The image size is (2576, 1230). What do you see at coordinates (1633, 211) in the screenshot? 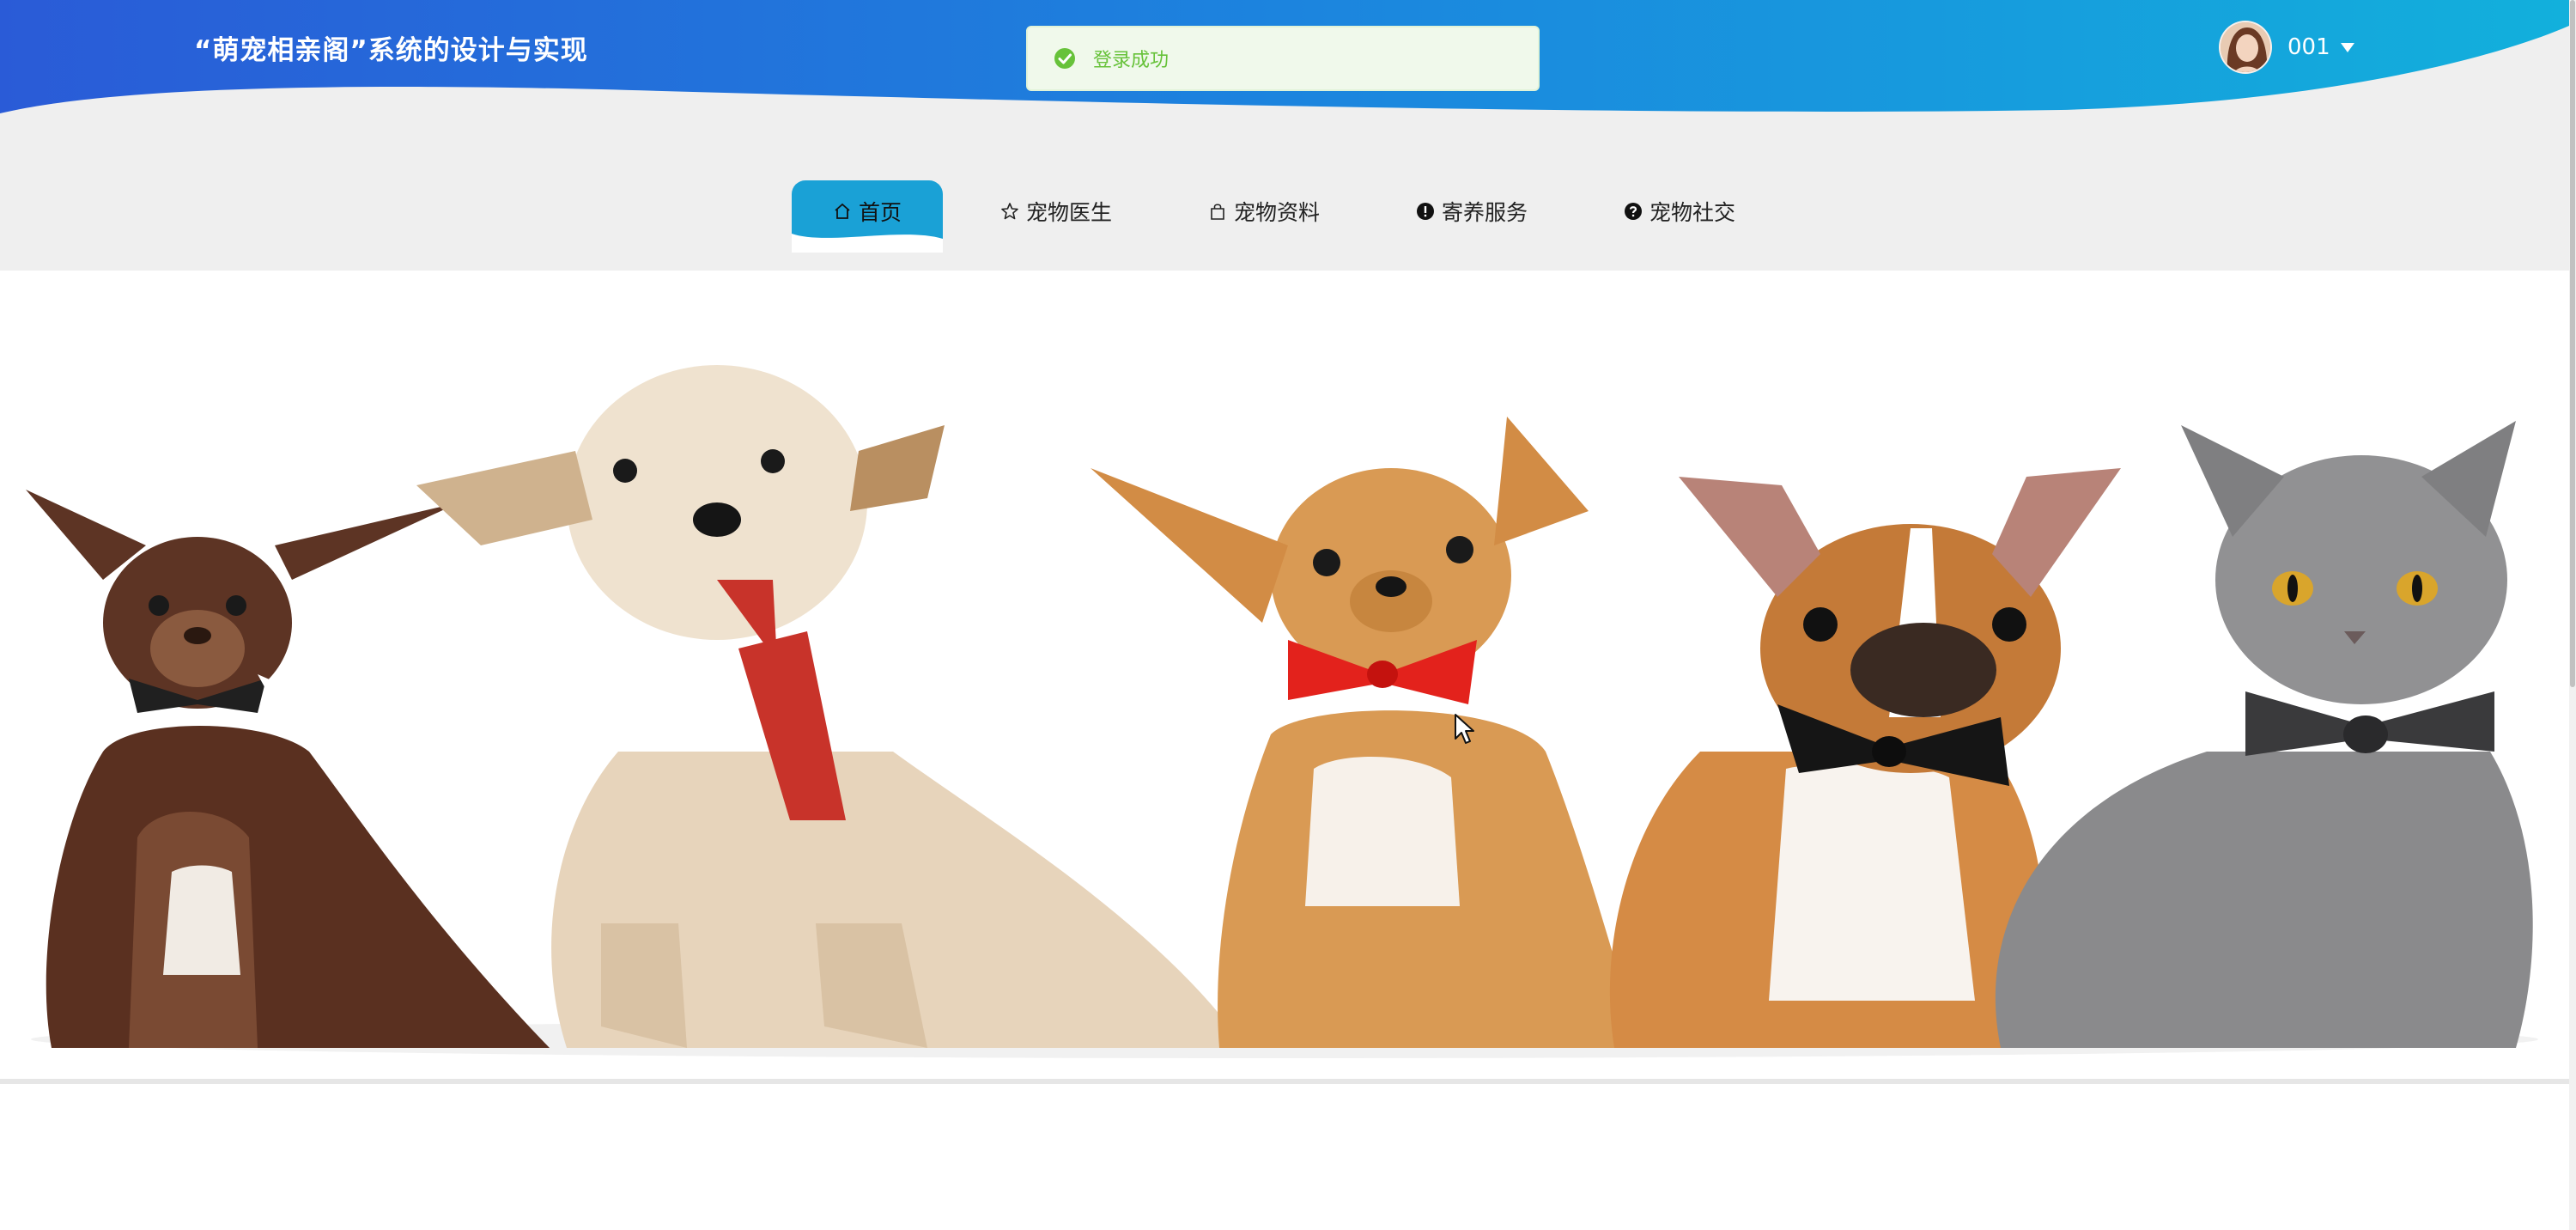
I see `question-circle-icon` at bounding box center [1633, 211].